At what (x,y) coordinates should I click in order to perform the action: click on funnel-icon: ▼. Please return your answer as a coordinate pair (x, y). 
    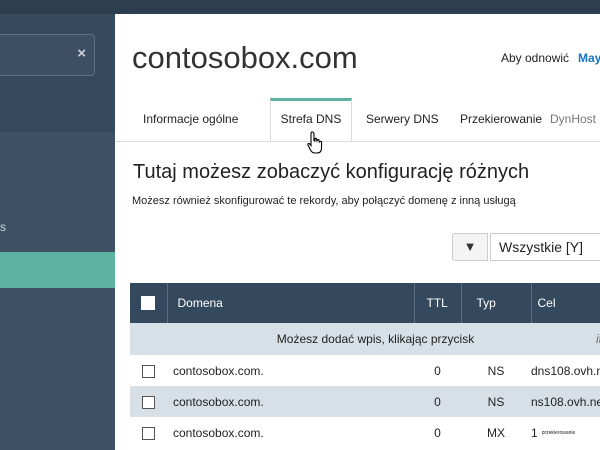
    Looking at the image, I should click on (470, 246).